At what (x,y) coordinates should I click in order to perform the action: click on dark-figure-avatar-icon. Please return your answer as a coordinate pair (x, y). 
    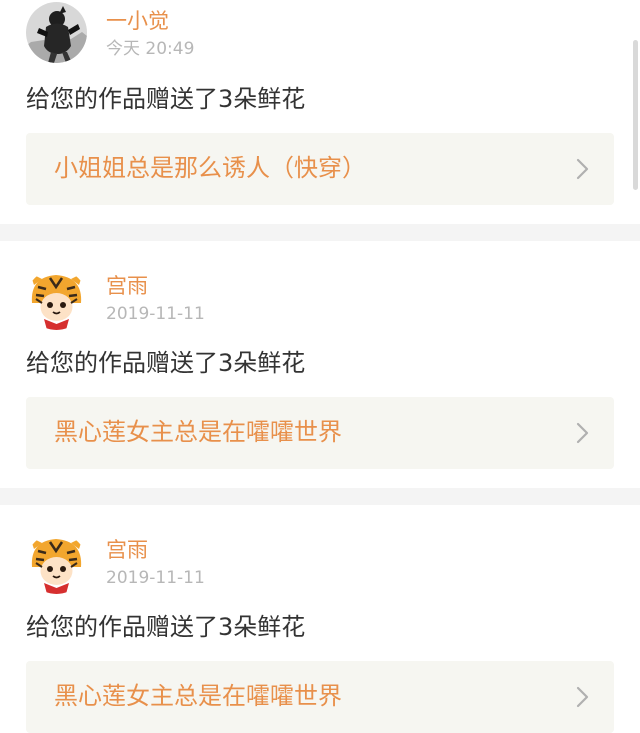
    Looking at the image, I should click on (56, 32).